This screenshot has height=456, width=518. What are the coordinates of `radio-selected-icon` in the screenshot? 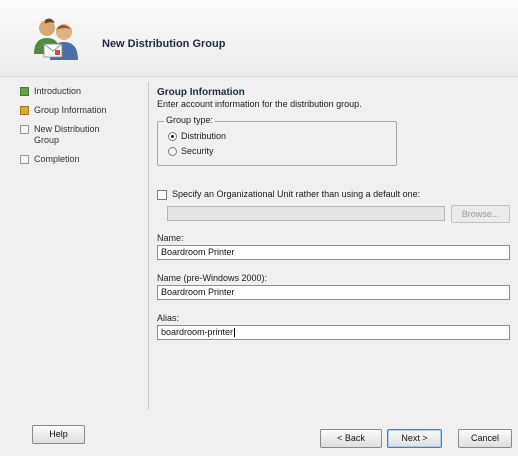 It's located at (172, 137).